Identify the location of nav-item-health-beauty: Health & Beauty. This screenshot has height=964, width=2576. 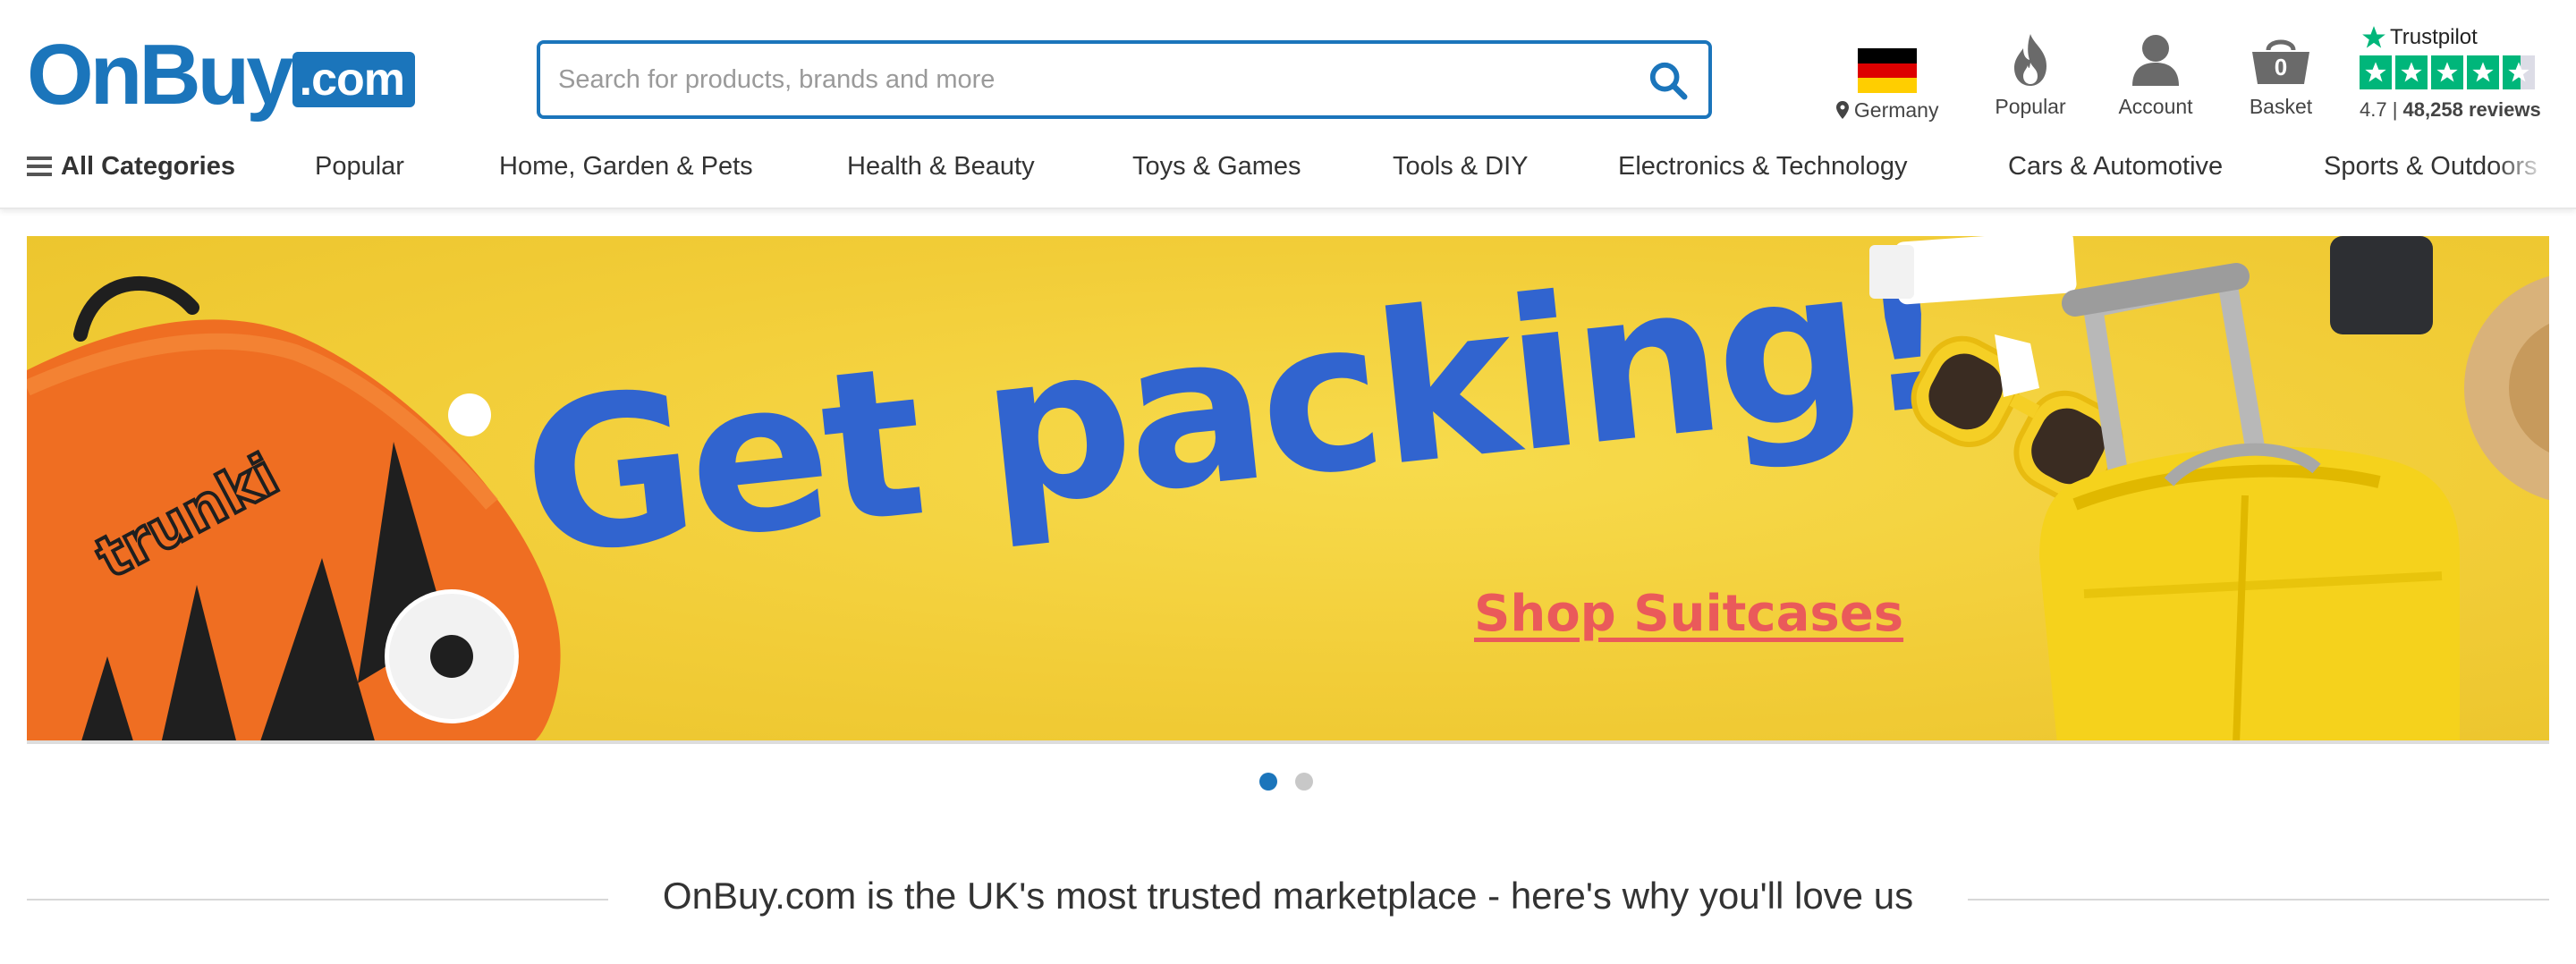
(941, 166).